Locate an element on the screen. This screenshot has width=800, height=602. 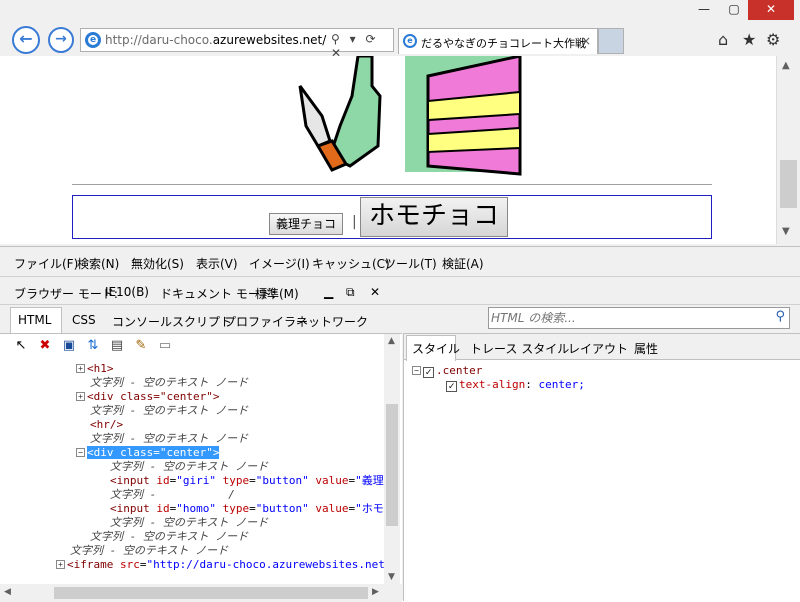
css-property-row: ✓ text-align: center; is located at coordinates (515, 385).